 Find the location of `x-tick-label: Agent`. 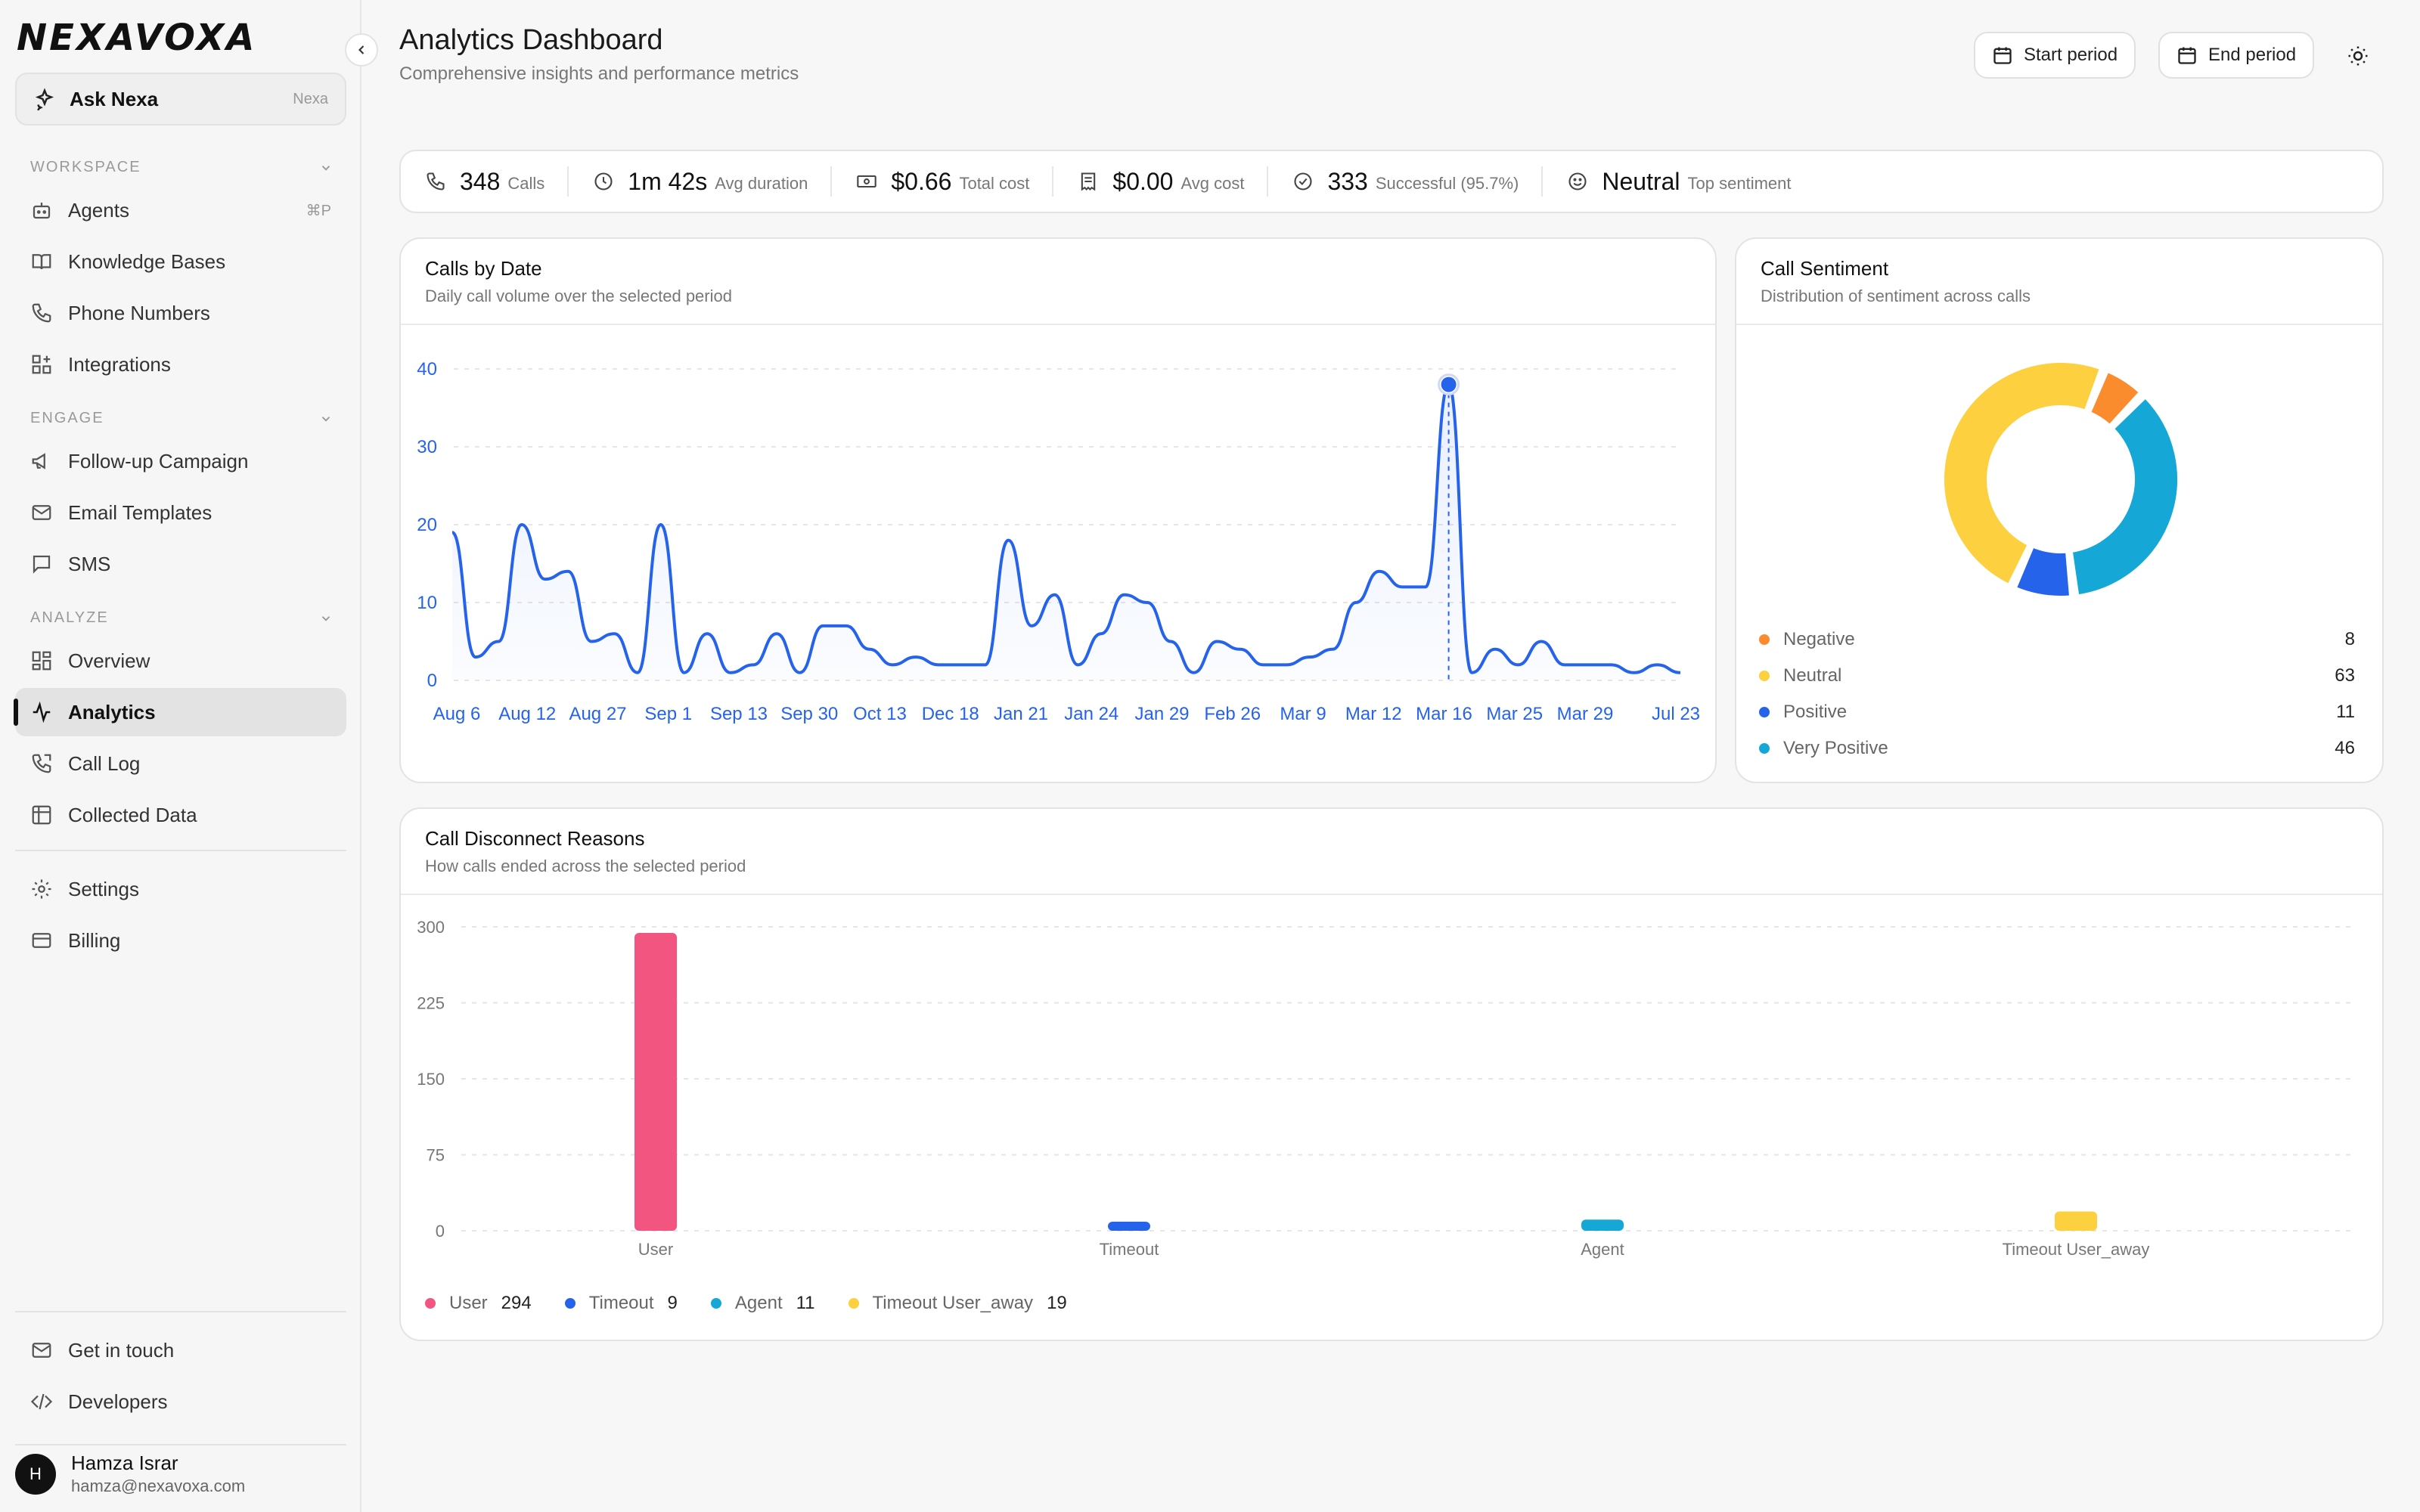

x-tick-label: Agent is located at coordinates (1602, 1249).